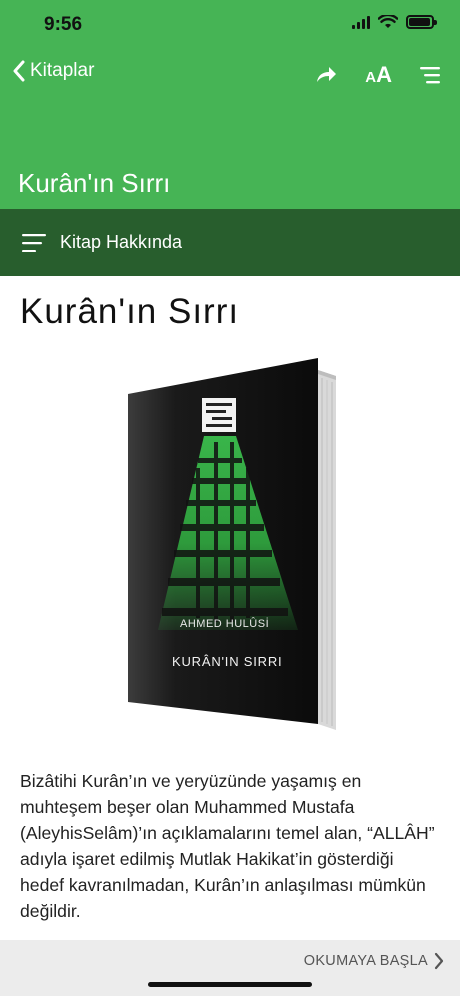 The width and height of the screenshot is (460, 996). Describe the element at coordinates (384, 74) in the screenshot. I see `font-size-large-icon: A` at that location.